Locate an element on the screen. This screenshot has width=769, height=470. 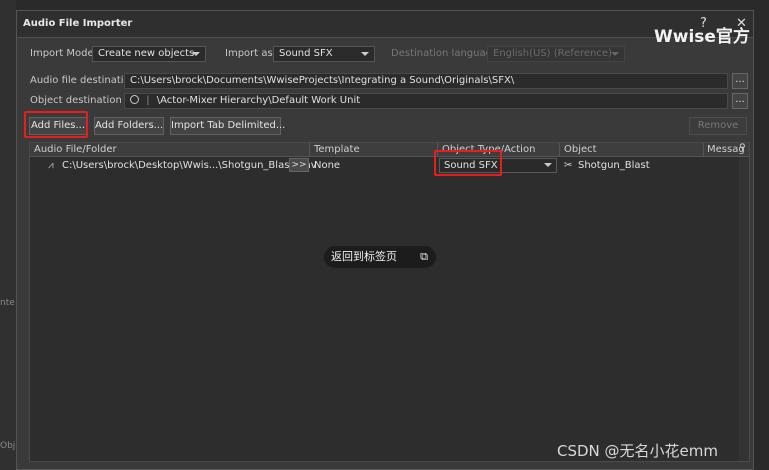
import-as-value: Sound SFX is located at coordinates (306, 53).